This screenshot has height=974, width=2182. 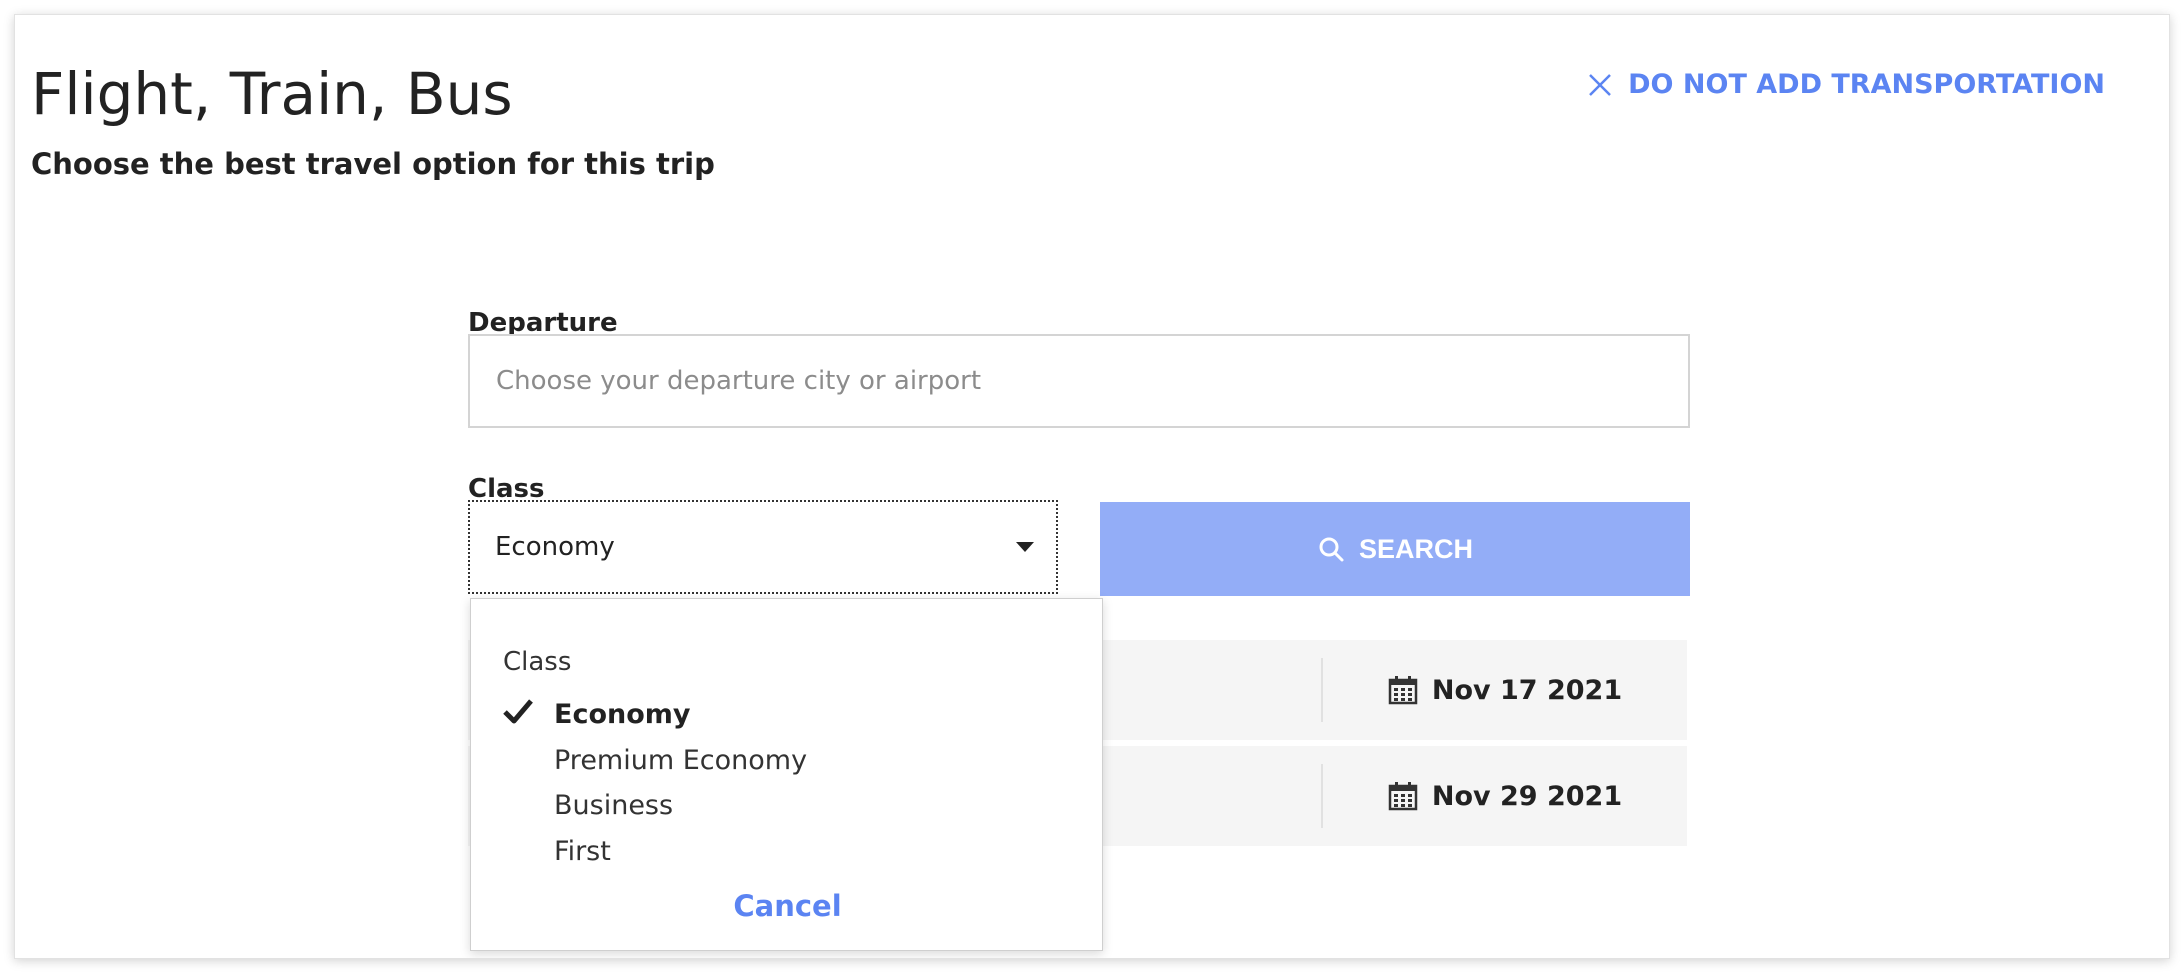 What do you see at coordinates (272, 94) in the screenshot?
I see `page-title: Flight, Train, Bus` at bounding box center [272, 94].